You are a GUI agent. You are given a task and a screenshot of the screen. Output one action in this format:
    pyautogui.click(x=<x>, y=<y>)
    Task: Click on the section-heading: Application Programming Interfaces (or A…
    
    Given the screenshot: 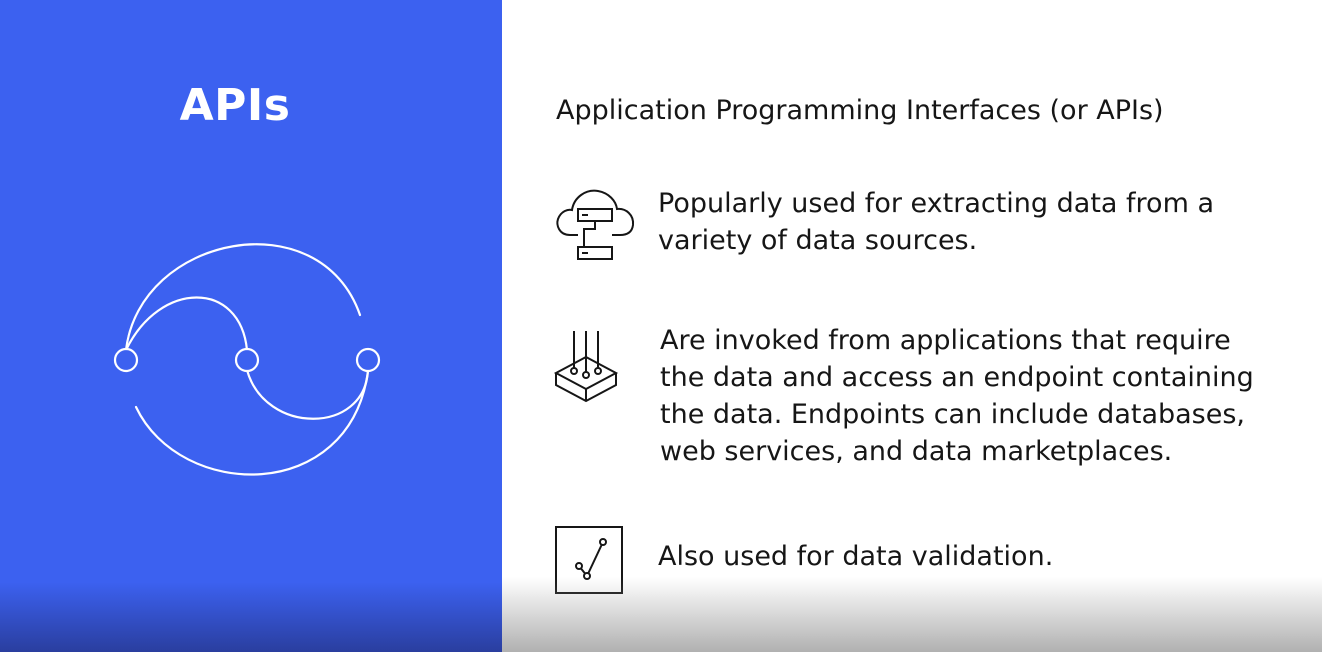 What is the action you would take?
    pyautogui.click(x=860, y=110)
    